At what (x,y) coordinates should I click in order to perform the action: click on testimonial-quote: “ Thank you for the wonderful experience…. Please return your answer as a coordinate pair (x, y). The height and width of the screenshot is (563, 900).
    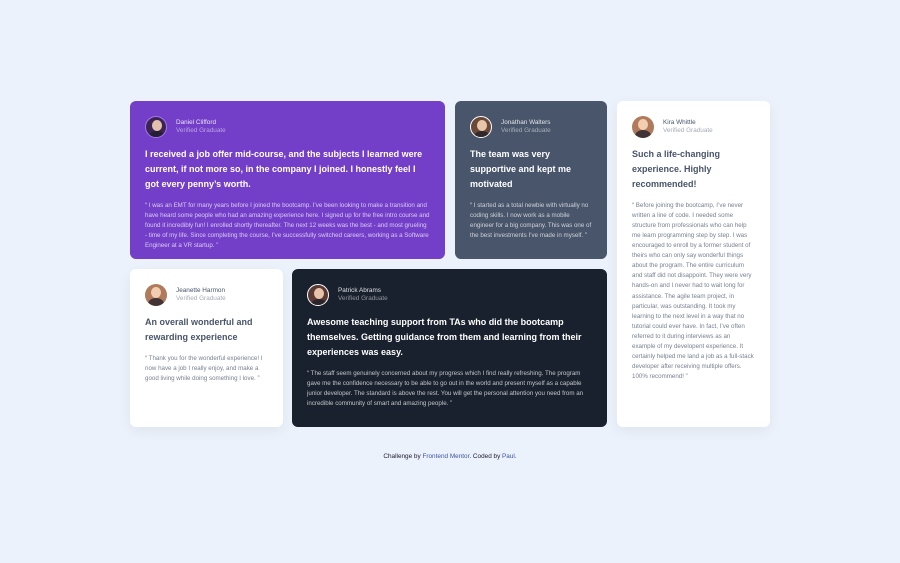
    Looking at the image, I should click on (204, 368).